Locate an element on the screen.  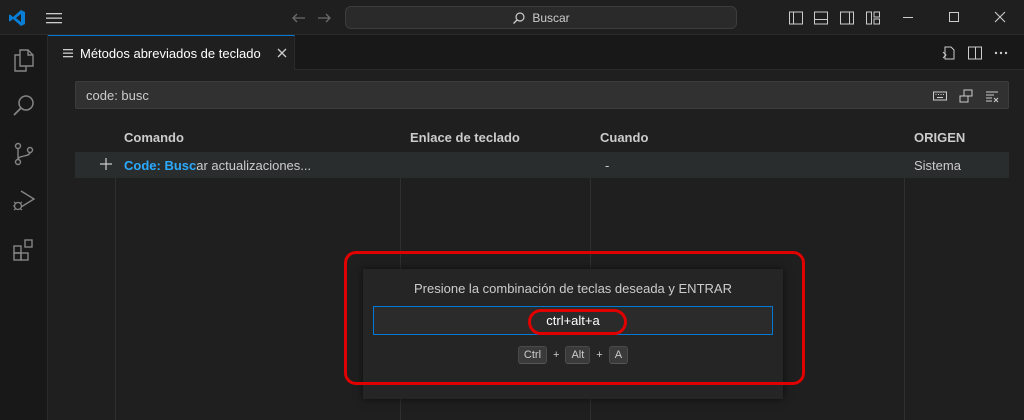
command-match-highlight: Code: Busc is located at coordinates (160, 165).